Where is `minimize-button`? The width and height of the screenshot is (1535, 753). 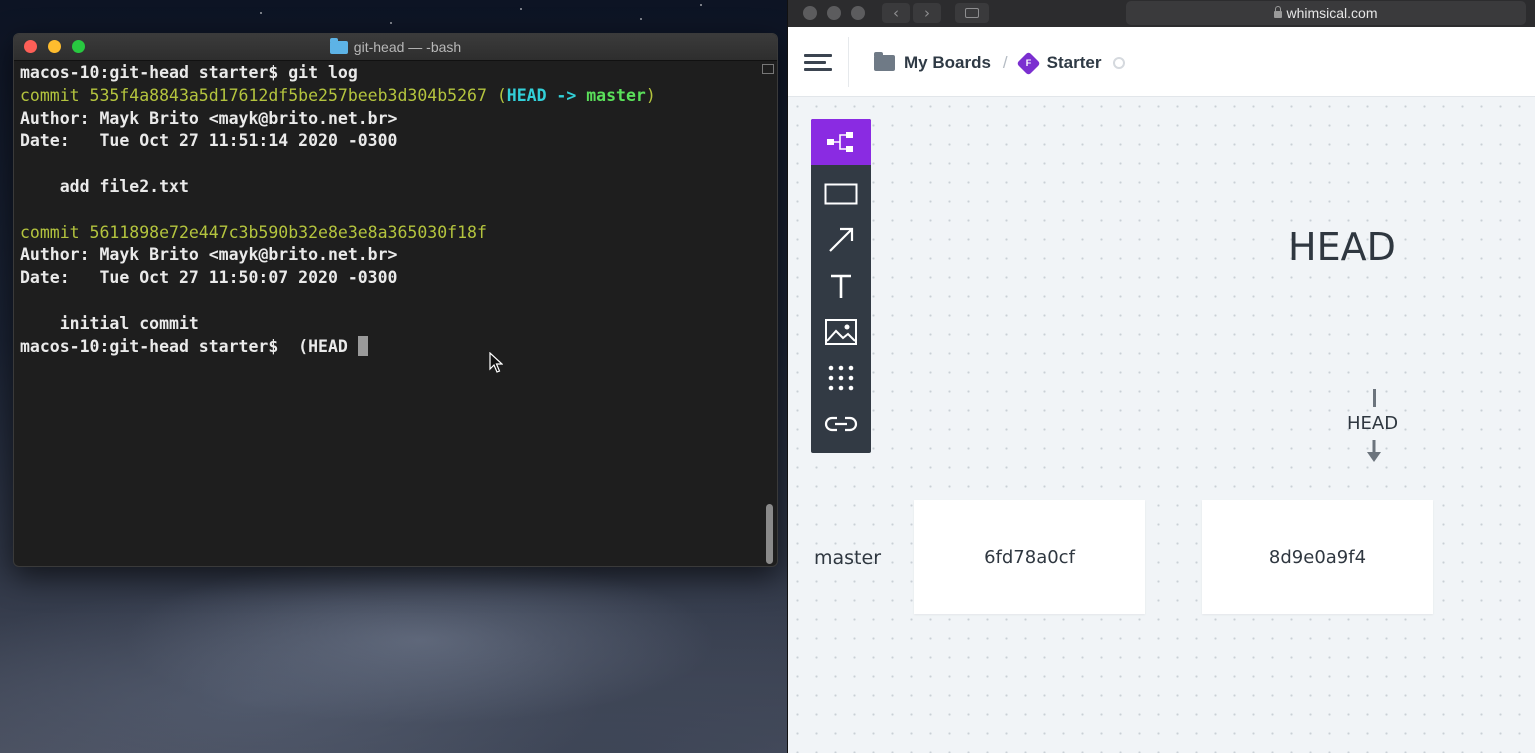
minimize-button is located at coordinates (834, 13).